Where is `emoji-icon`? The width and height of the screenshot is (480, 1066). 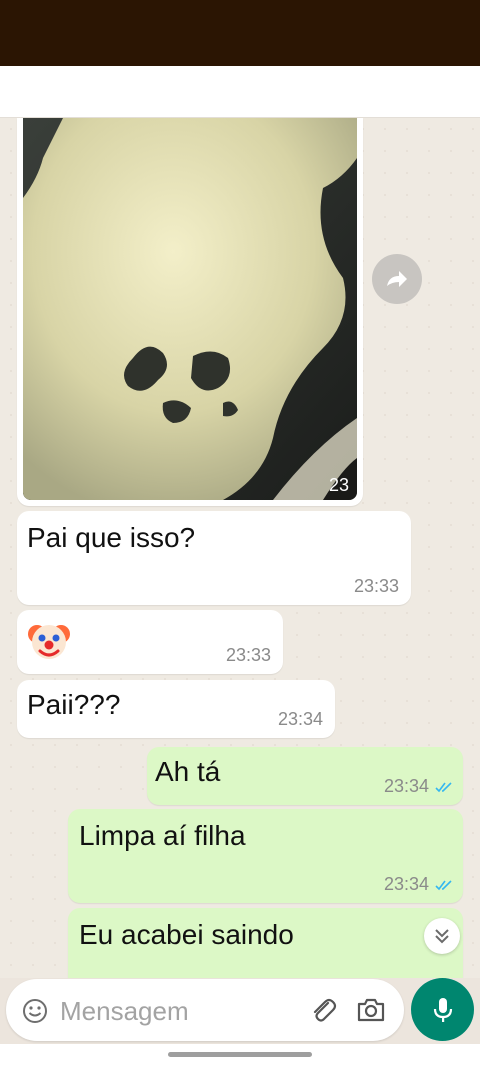 emoji-icon is located at coordinates (35, 1011).